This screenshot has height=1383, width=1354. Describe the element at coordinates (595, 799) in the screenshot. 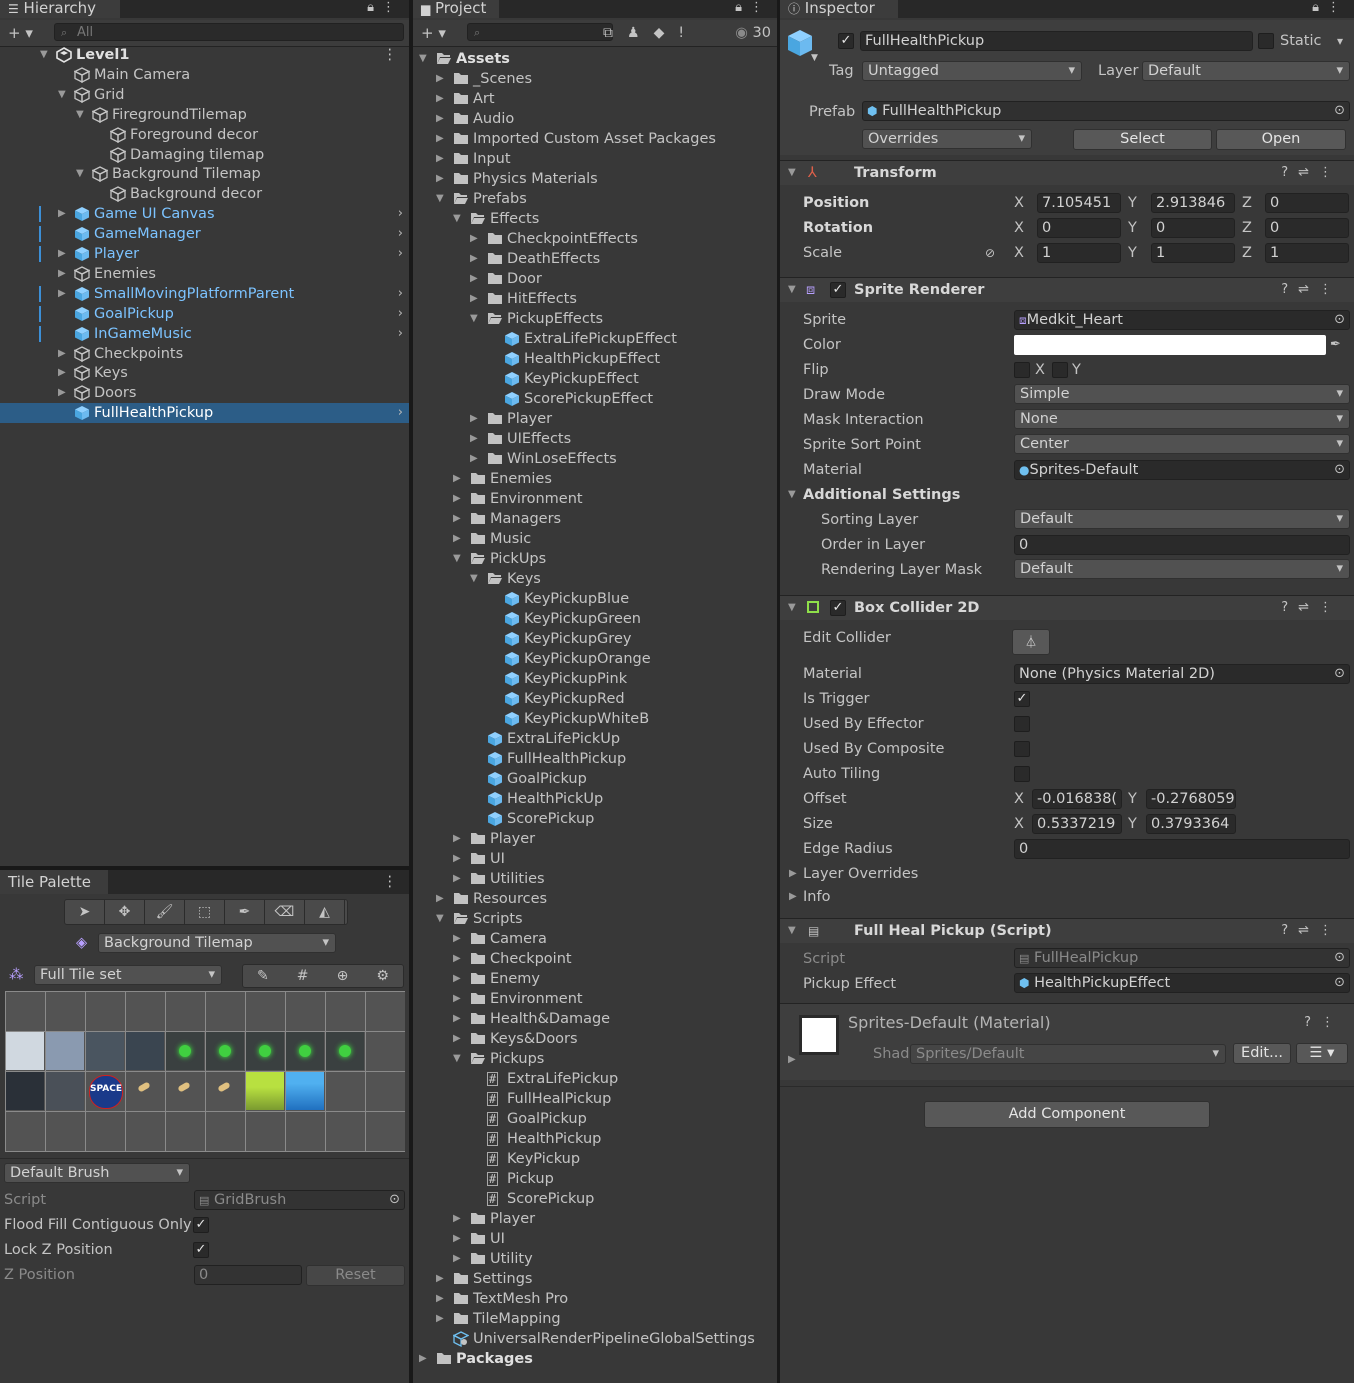

I see `project-row: HealthPickUp` at that location.